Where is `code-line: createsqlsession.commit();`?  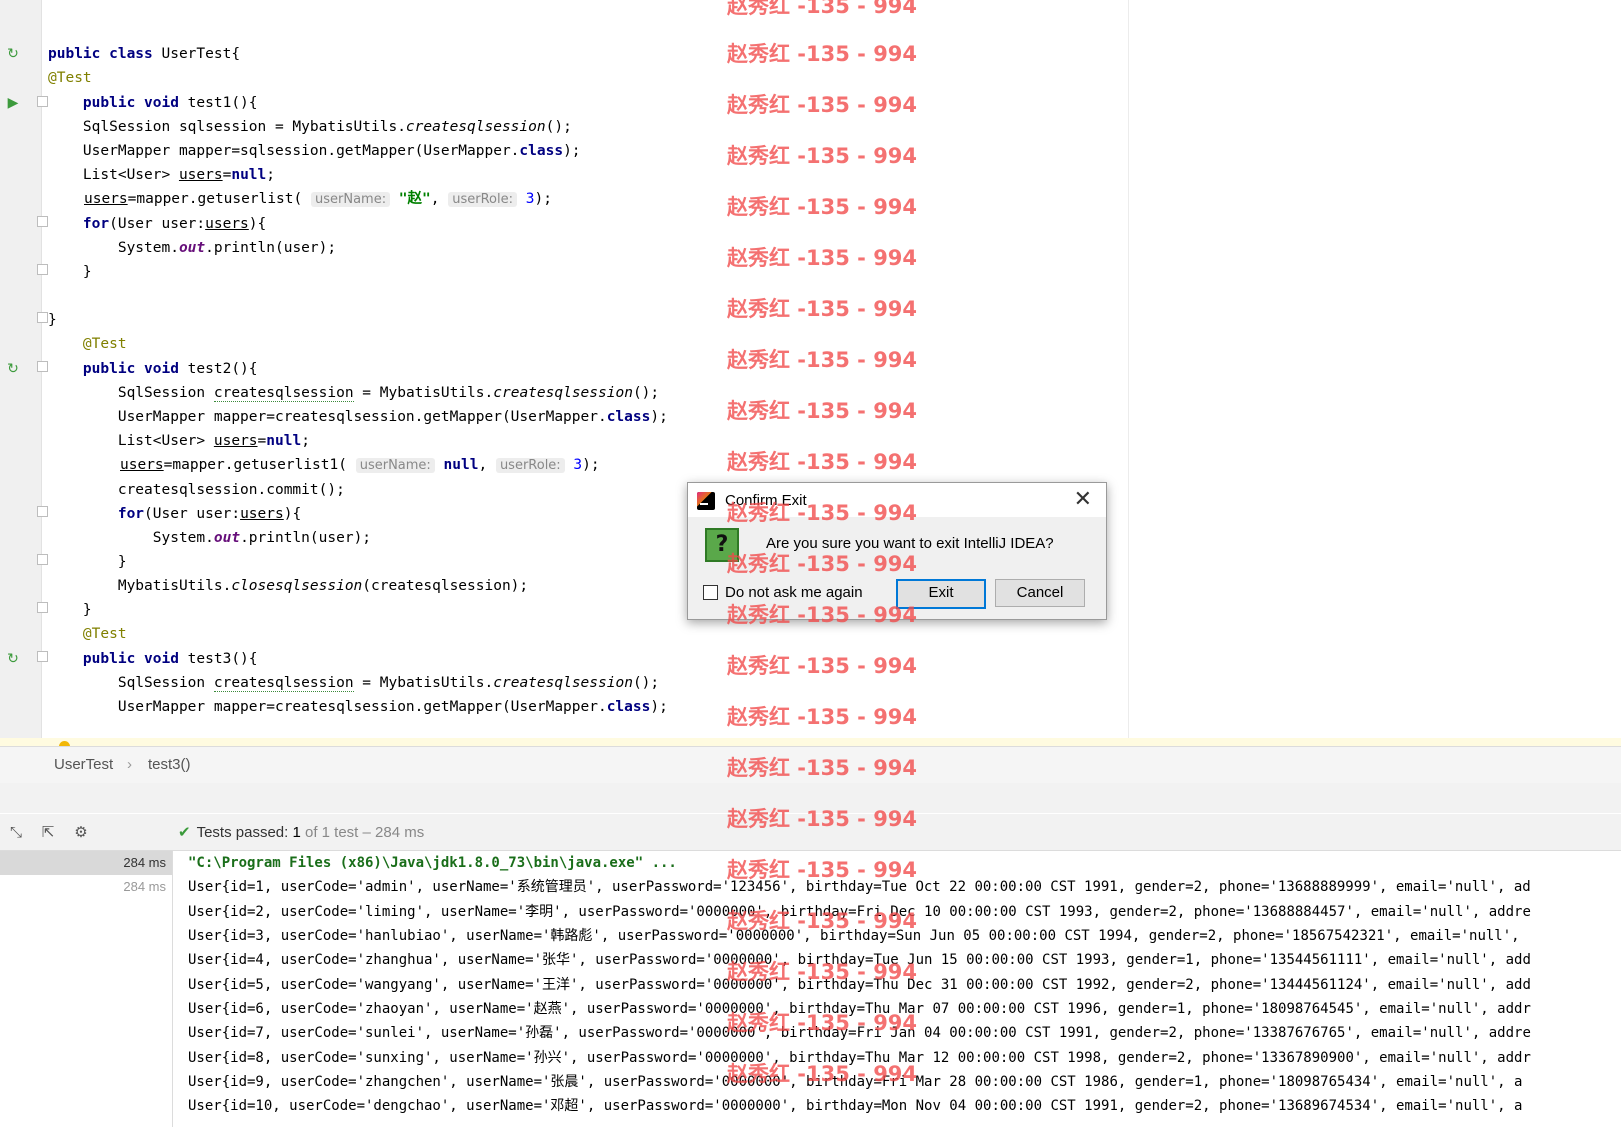 code-line: createsqlsession.commit(); is located at coordinates (196, 490).